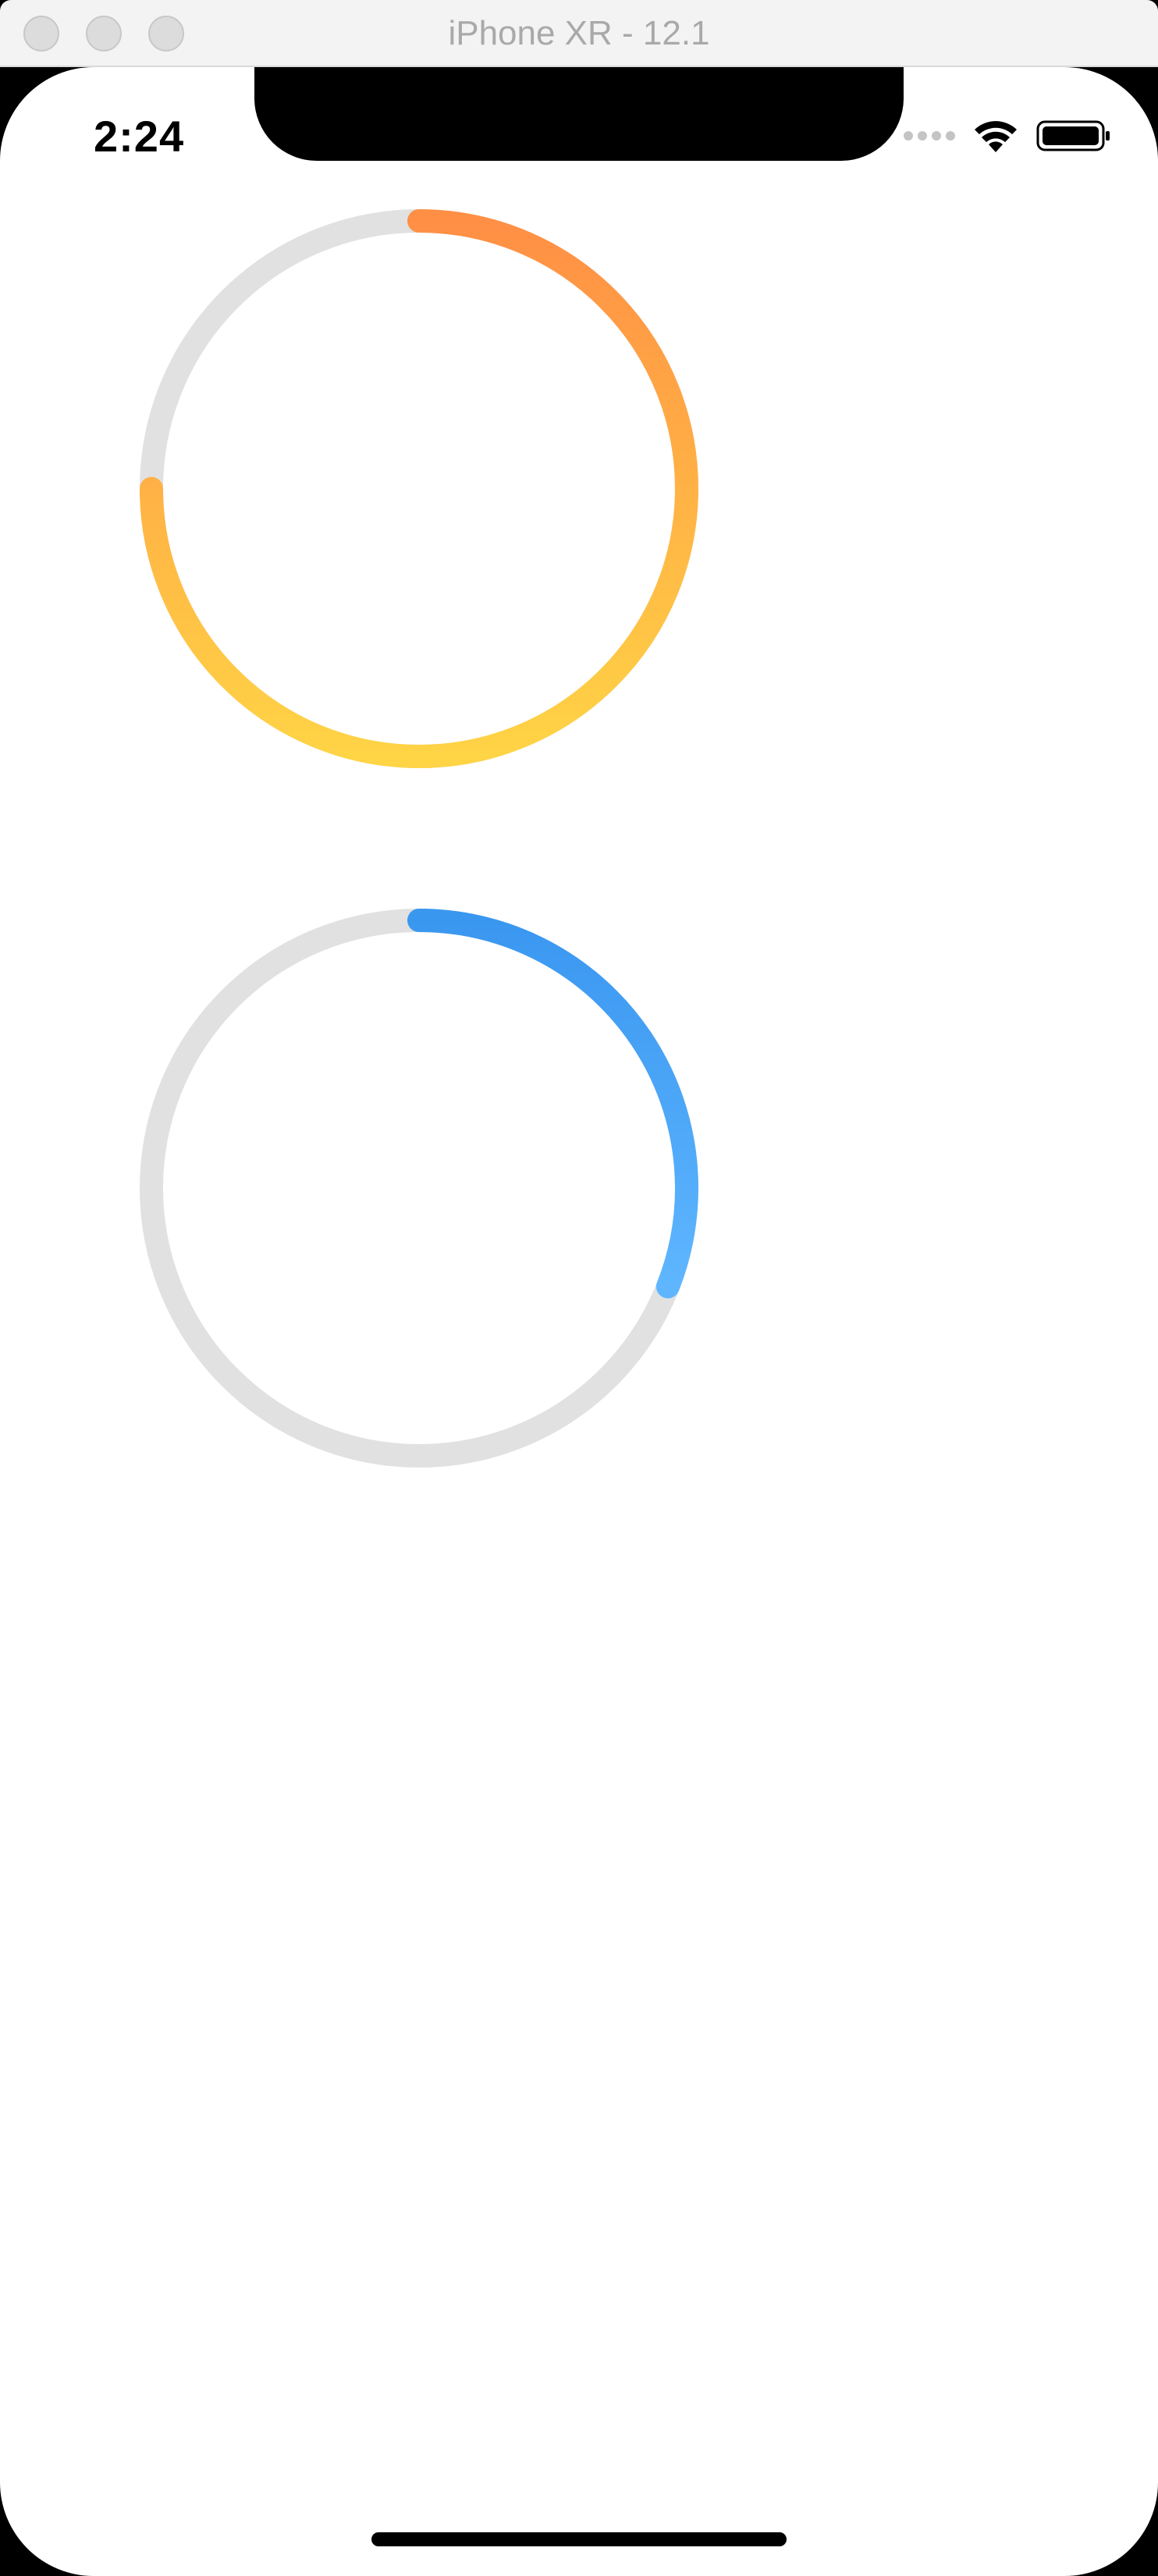 This screenshot has width=1158, height=2576. What do you see at coordinates (419, 488) in the screenshot?
I see `orange-progress-ring` at bounding box center [419, 488].